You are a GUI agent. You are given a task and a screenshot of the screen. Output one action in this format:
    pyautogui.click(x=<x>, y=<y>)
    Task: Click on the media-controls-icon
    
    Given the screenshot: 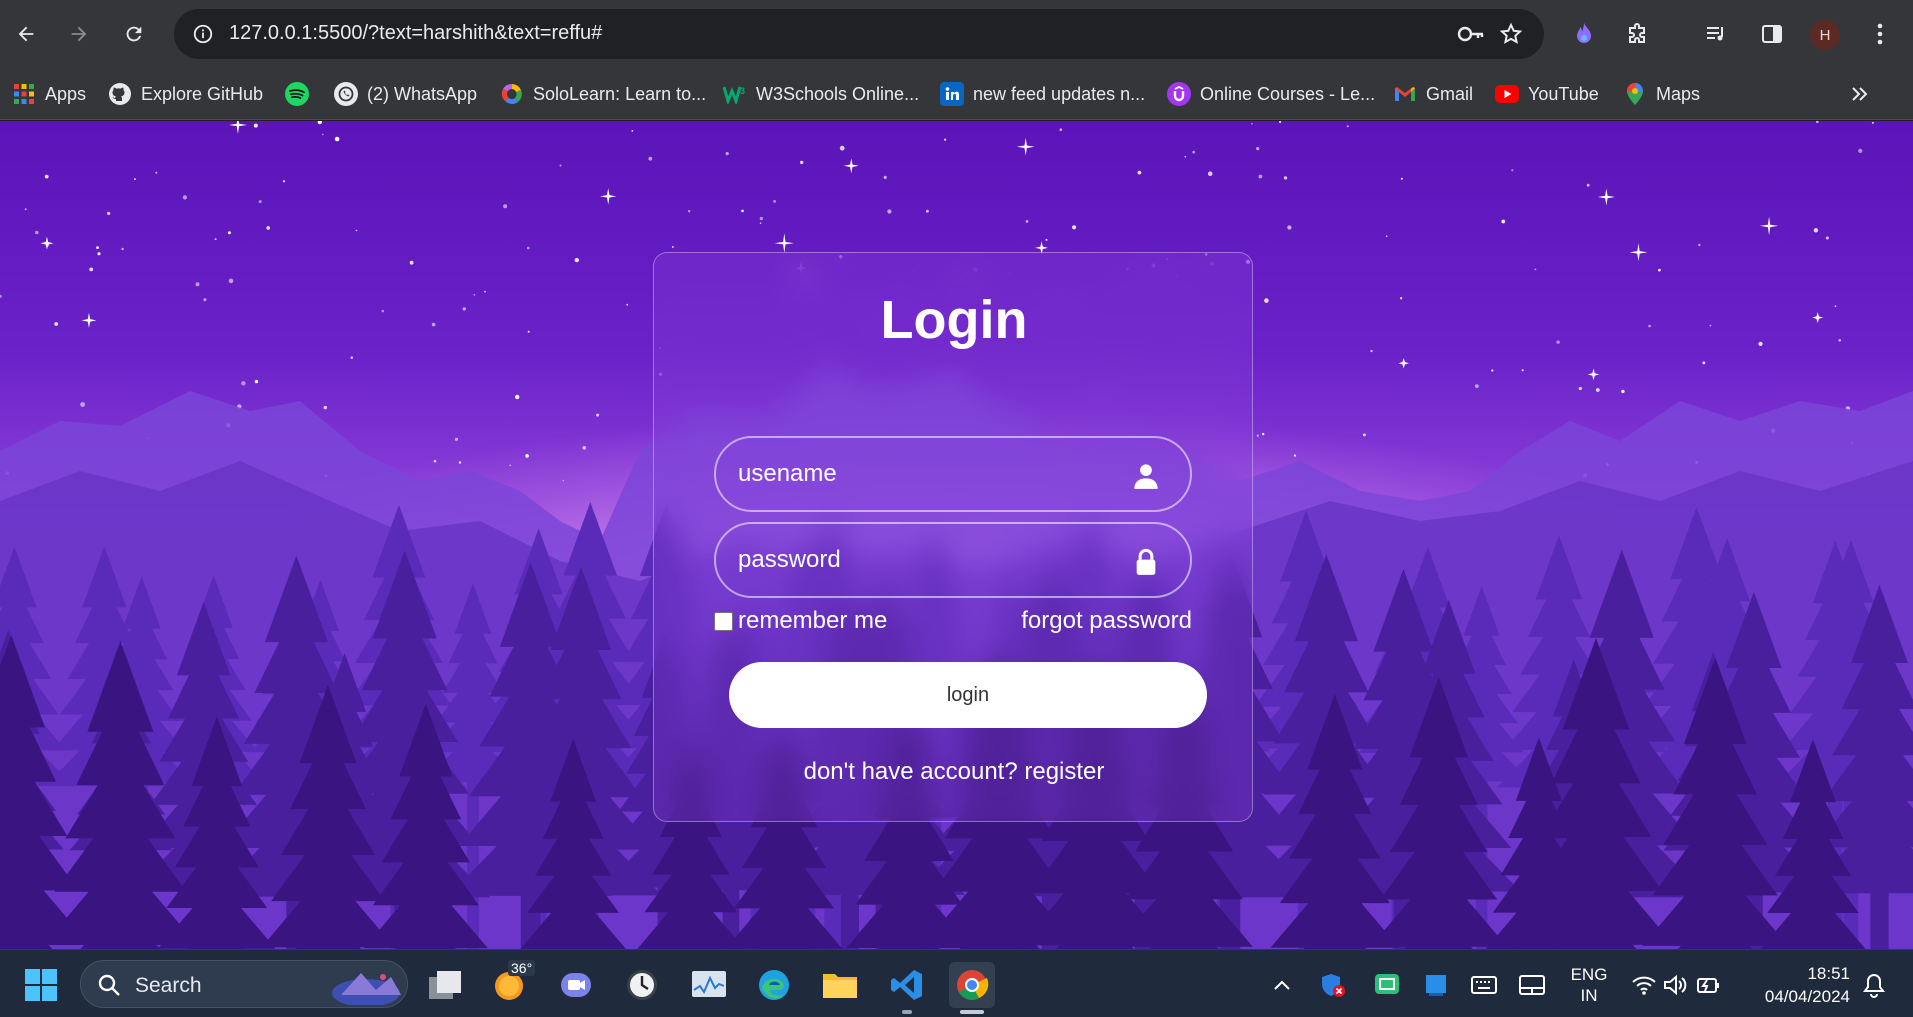 What is the action you would take?
    pyautogui.click(x=1716, y=34)
    